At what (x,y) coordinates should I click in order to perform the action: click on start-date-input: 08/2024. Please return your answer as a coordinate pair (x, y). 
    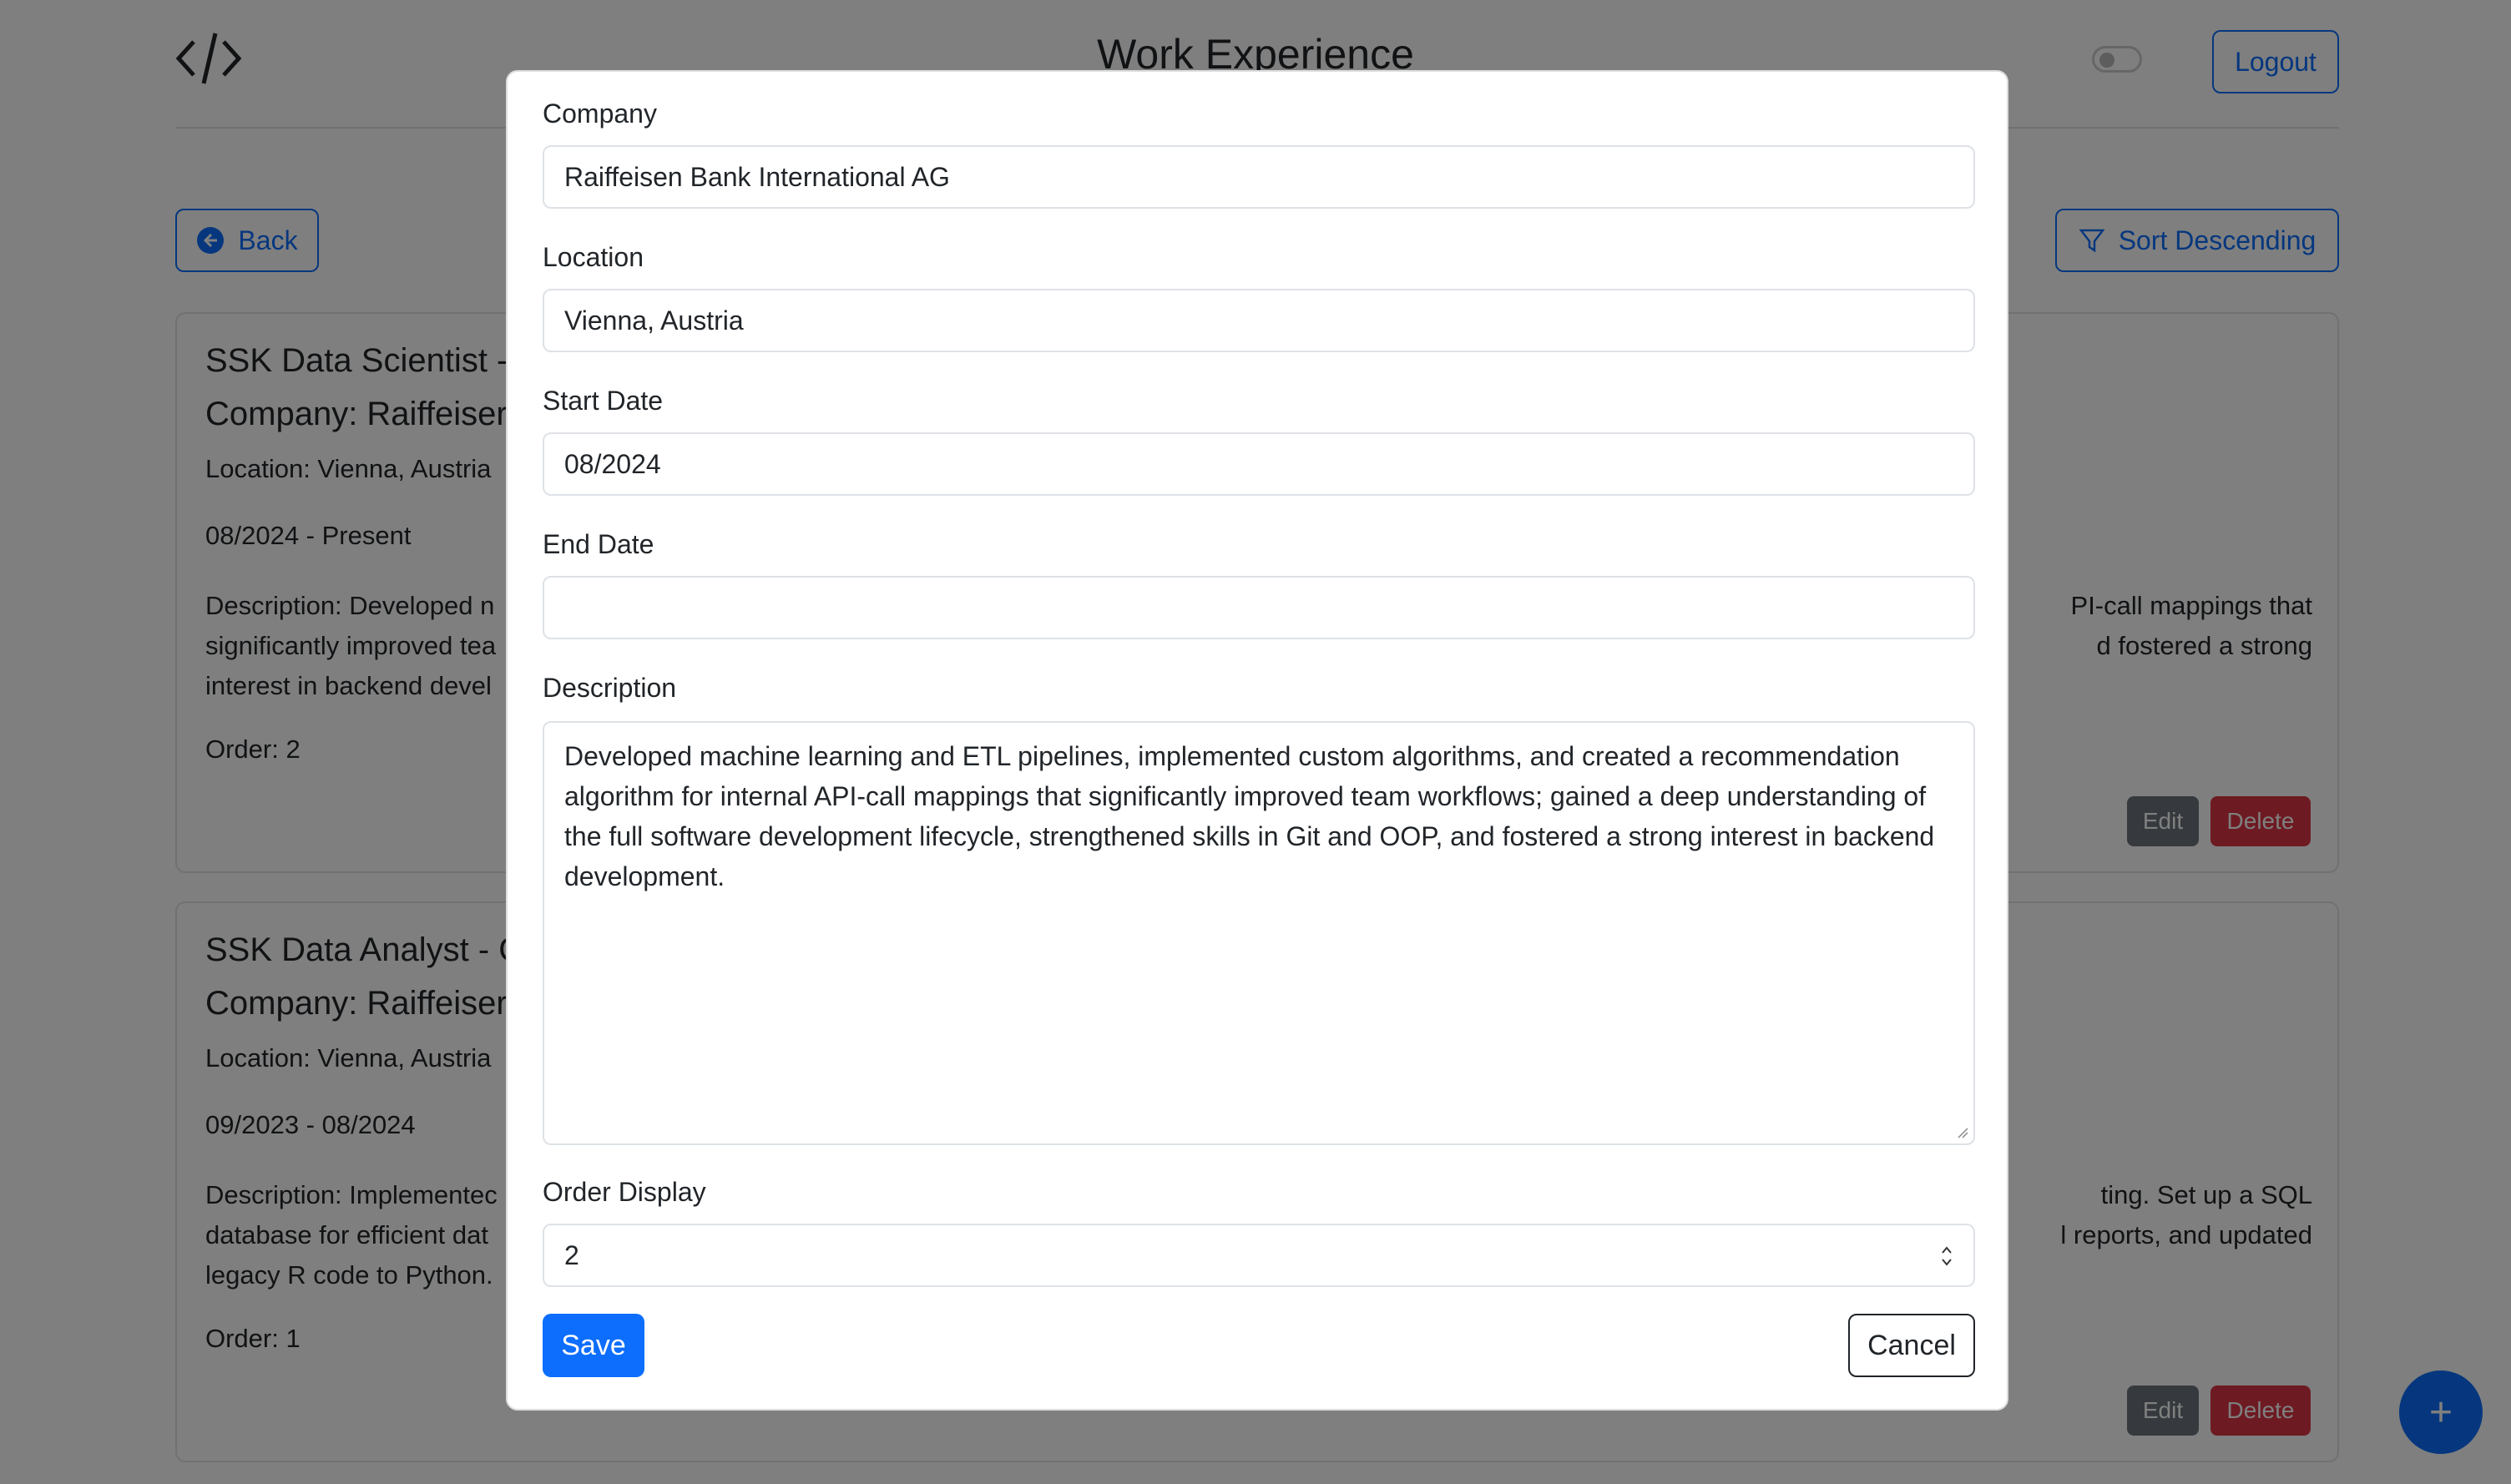
    Looking at the image, I should click on (1259, 464).